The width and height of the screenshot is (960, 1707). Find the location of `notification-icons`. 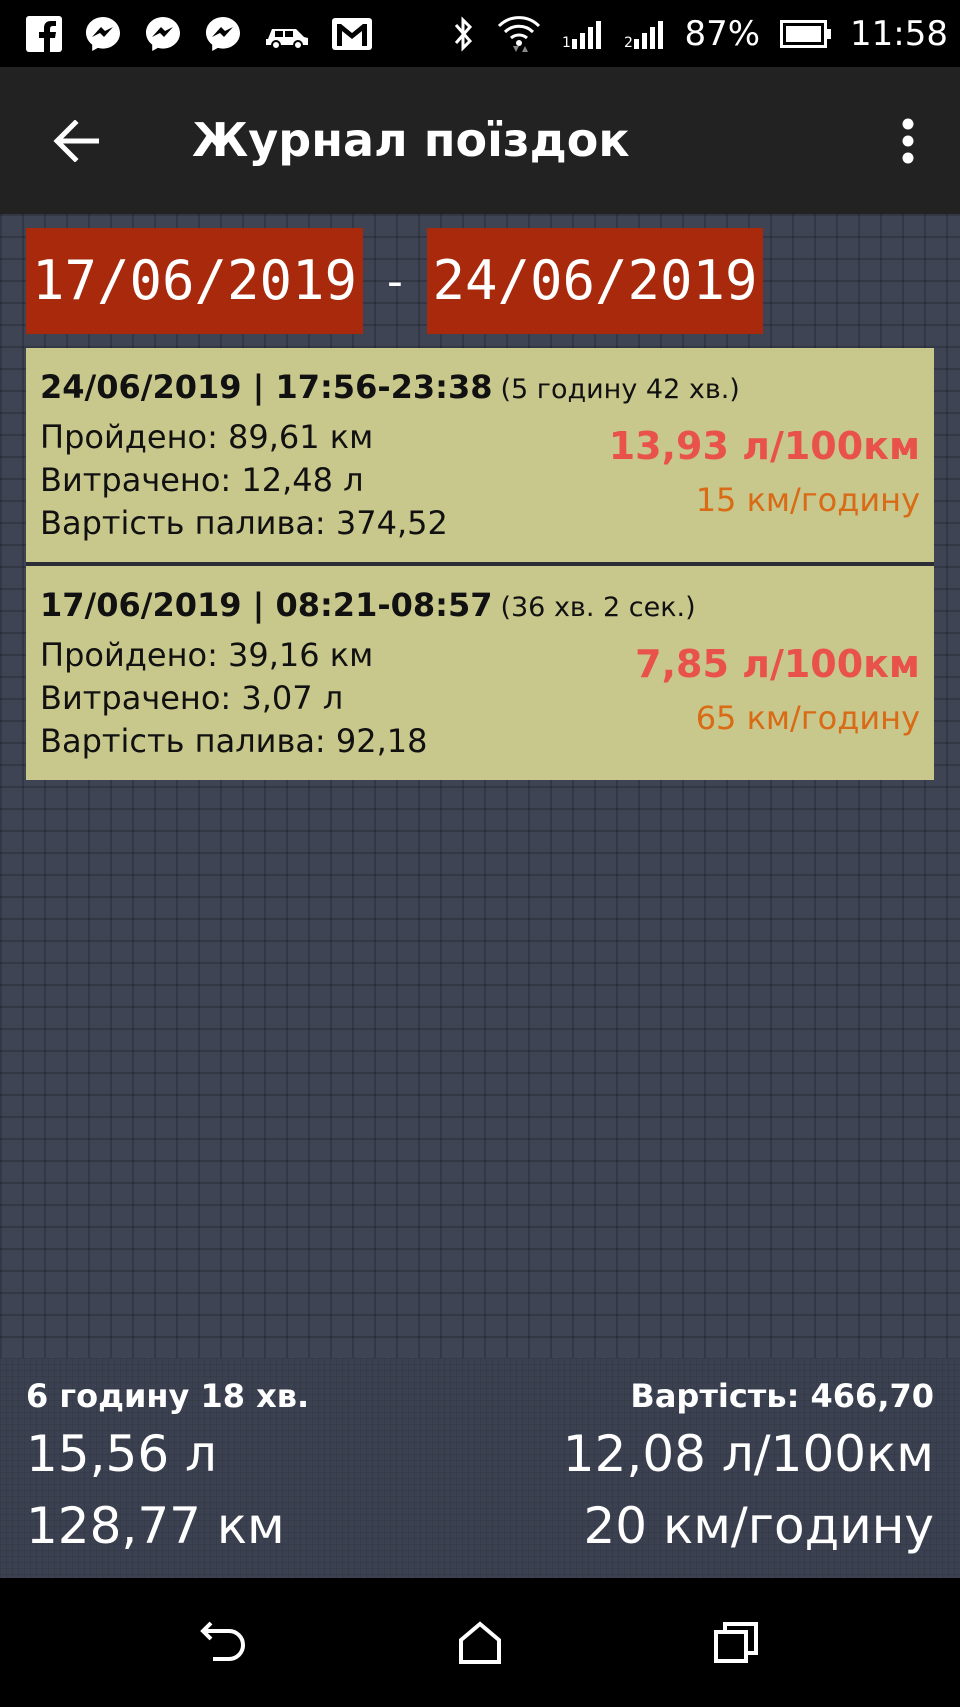

notification-icons is located at coordinates (210, 34).